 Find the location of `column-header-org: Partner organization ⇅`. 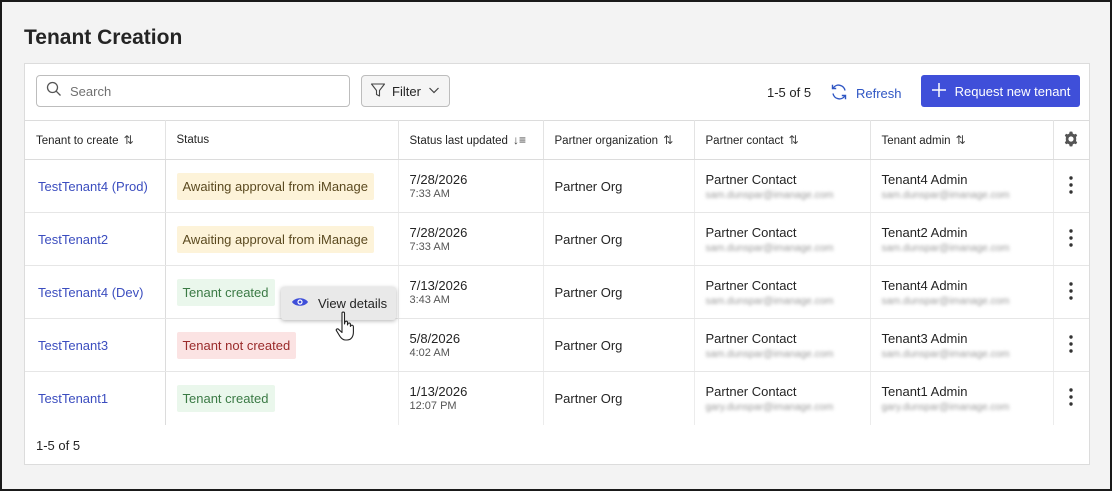

column-header-org: Partner organization ⇅ is located at coordinates (619, 140).